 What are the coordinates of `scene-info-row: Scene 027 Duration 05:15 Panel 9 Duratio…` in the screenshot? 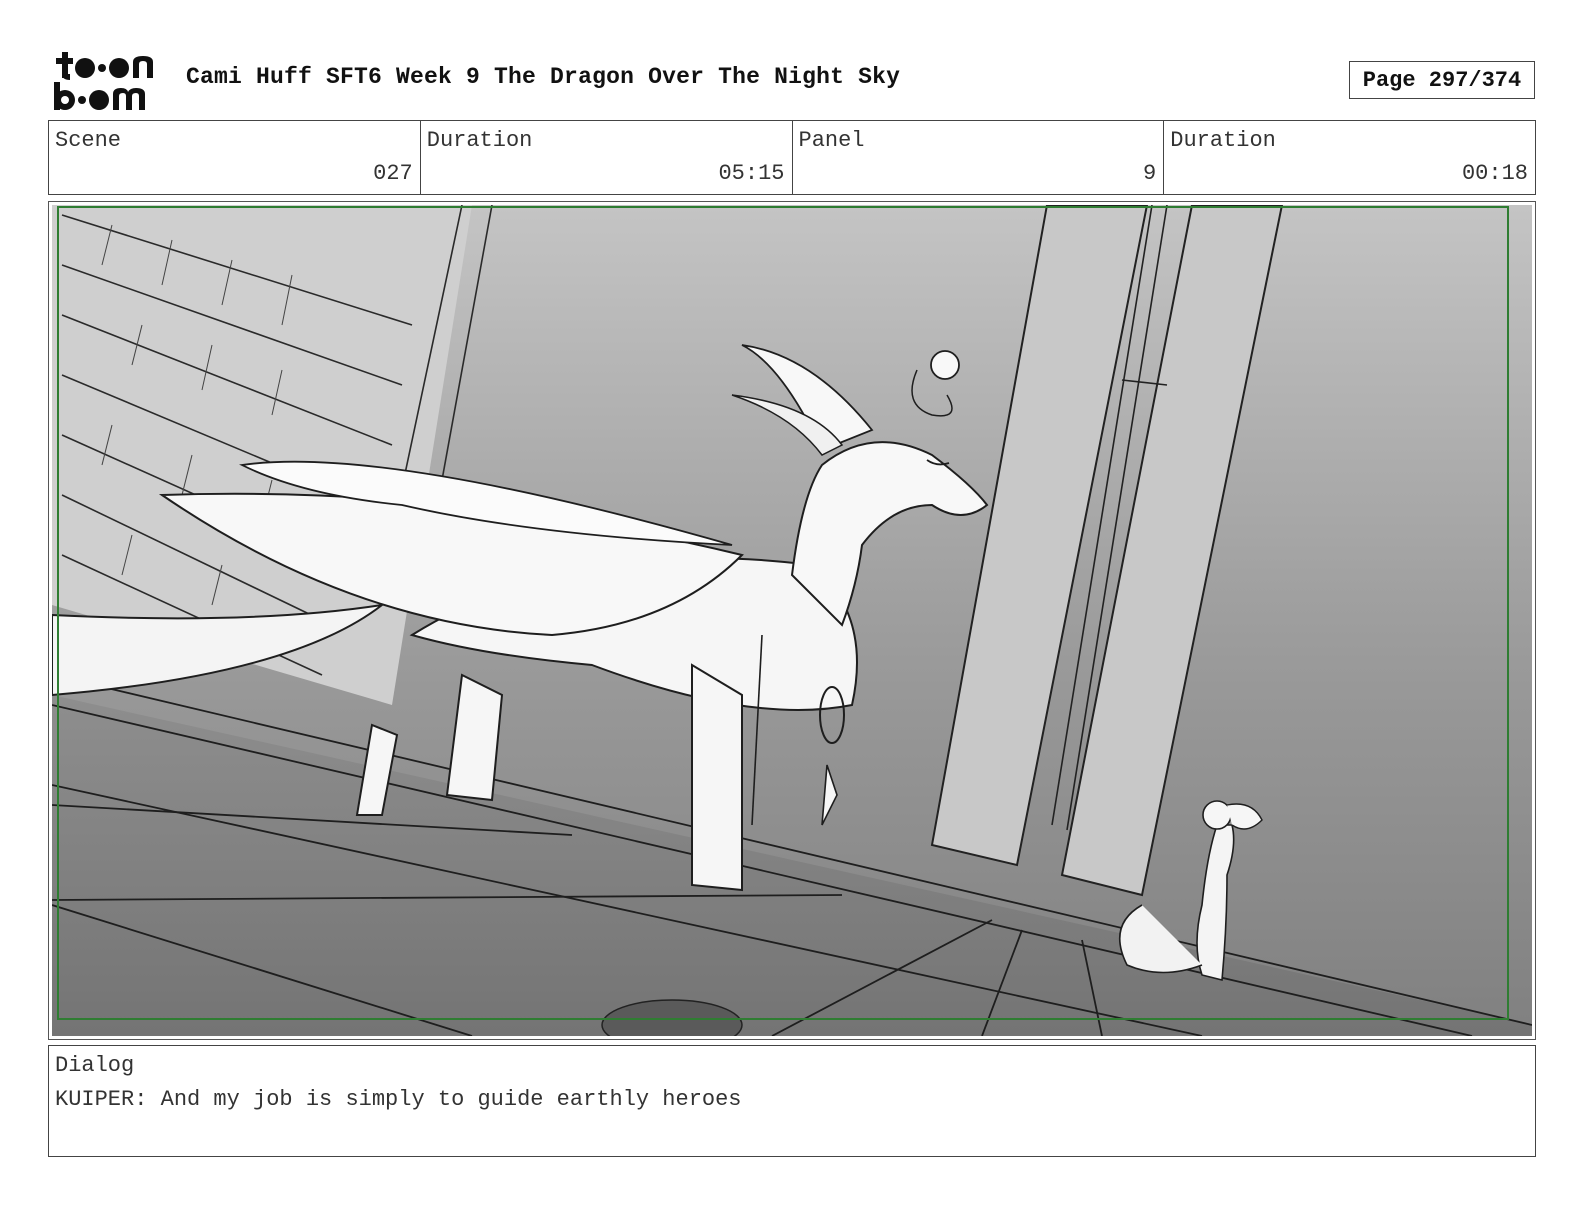 It's located at (792, 157).